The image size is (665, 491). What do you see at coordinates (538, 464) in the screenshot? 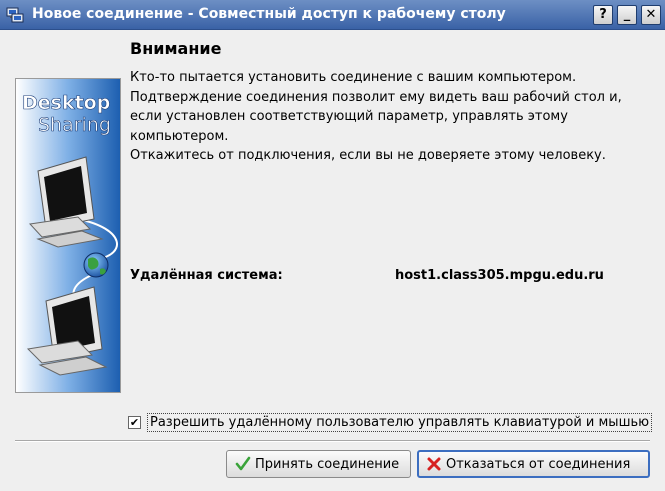
I see `reject-connection-label: Отказаться от соединения` at bounding box center [538, 464].